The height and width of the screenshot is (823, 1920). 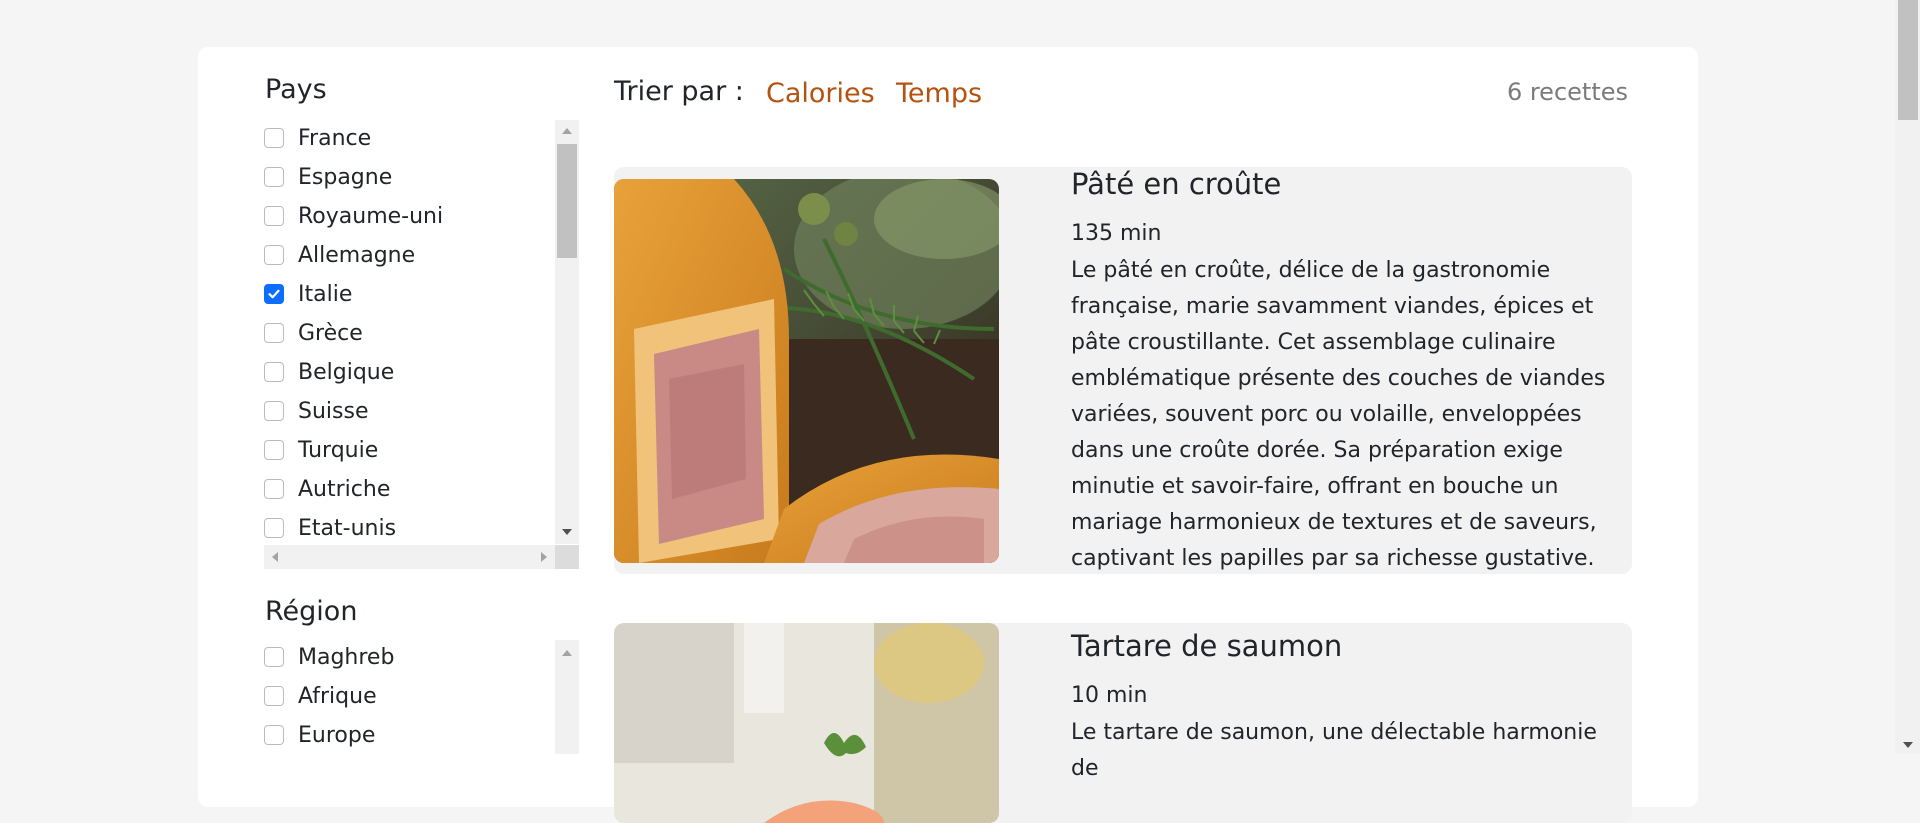 I want to click on filter-option-label: Autriche, so click(x=344, y=489).